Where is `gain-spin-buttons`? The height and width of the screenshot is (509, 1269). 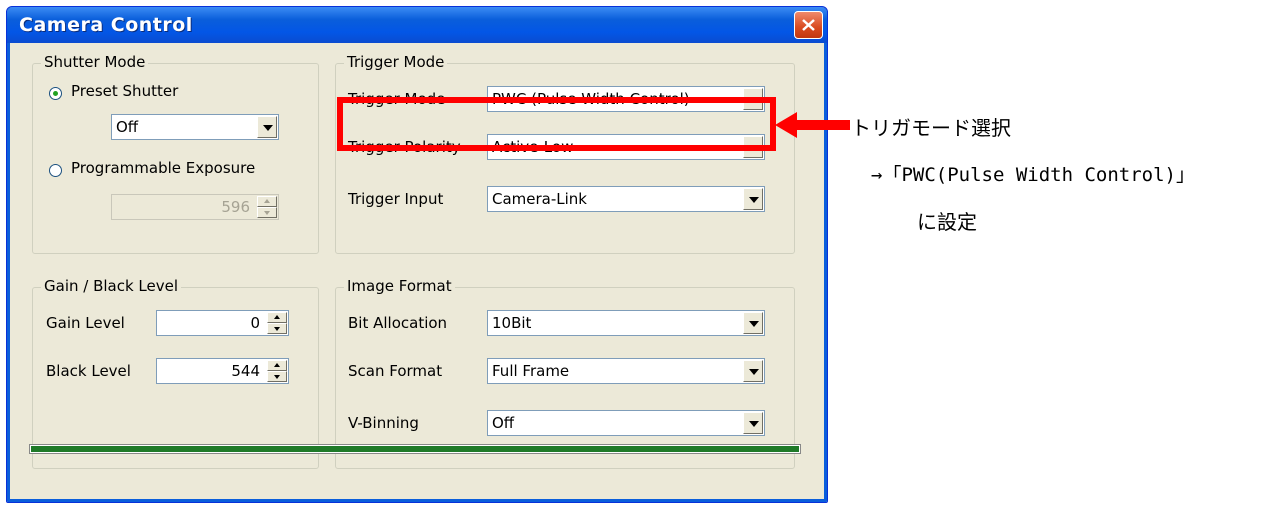
gain-spin-buttons is located at coordinates (277, 323).